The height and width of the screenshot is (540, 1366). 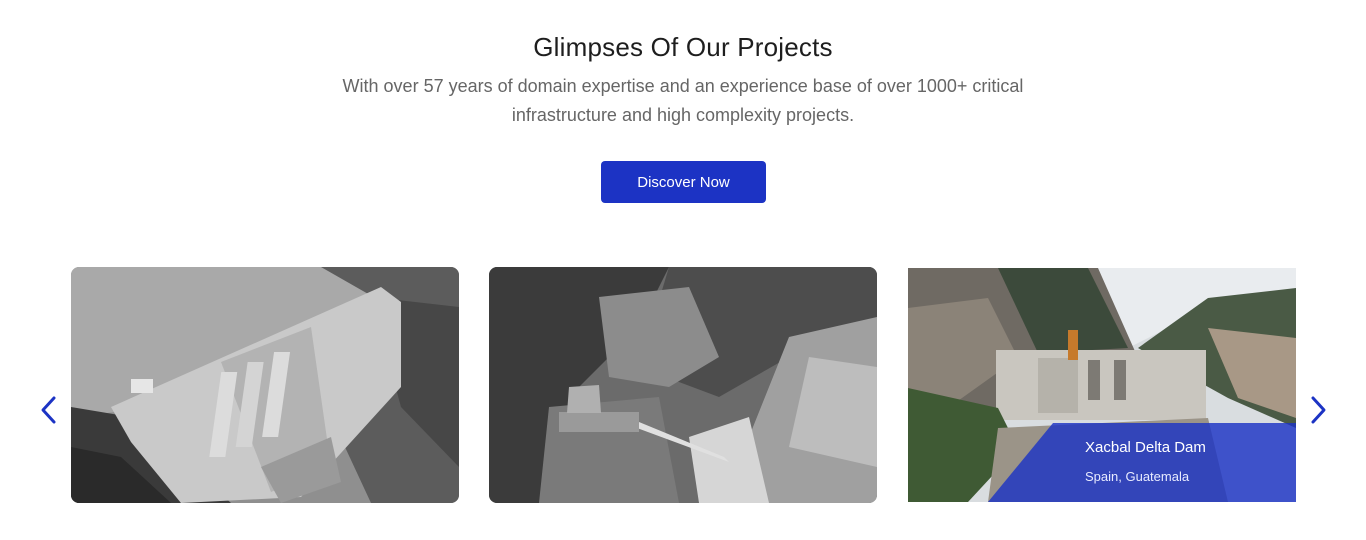 I want to click on gorge-bridge-grayscale-photo, so click(x=683, y=385).